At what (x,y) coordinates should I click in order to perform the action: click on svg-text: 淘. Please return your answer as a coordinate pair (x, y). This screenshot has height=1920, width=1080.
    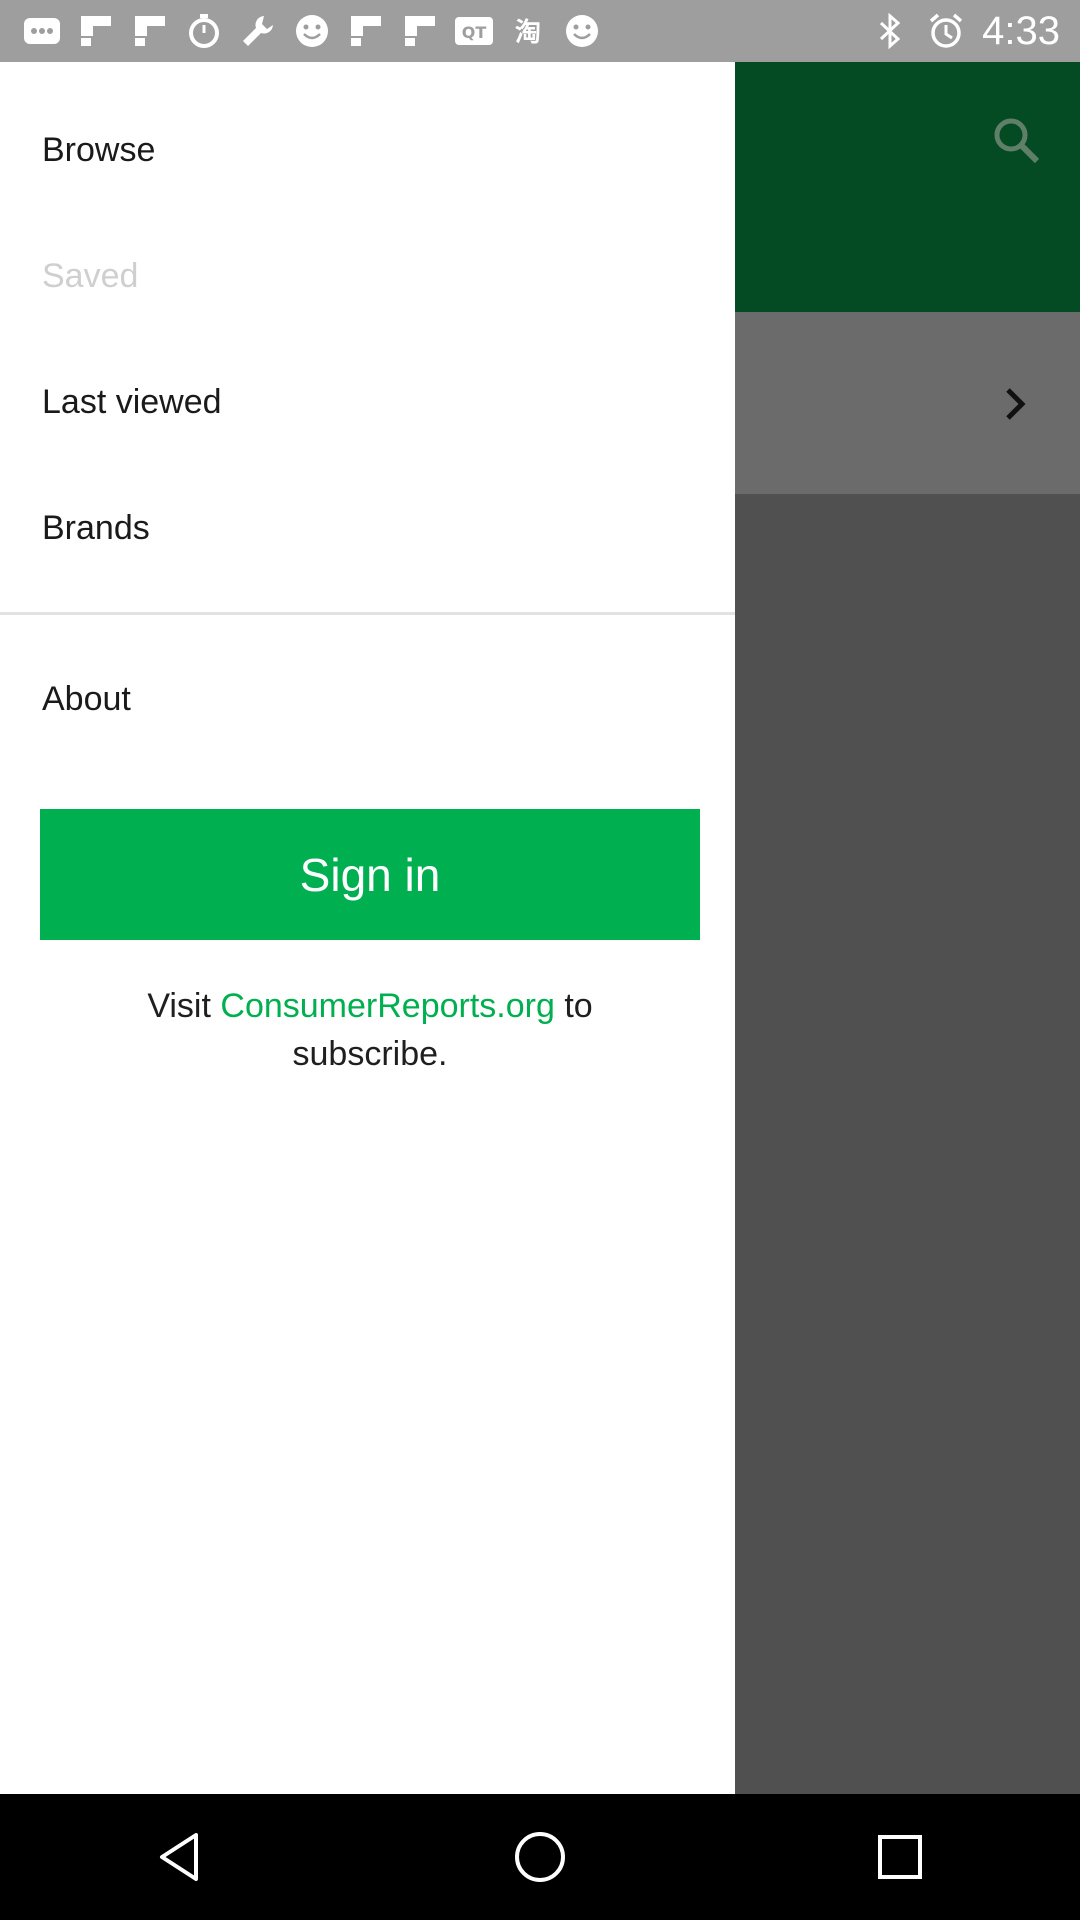
    Looking at the image, I should click on (528, 33).